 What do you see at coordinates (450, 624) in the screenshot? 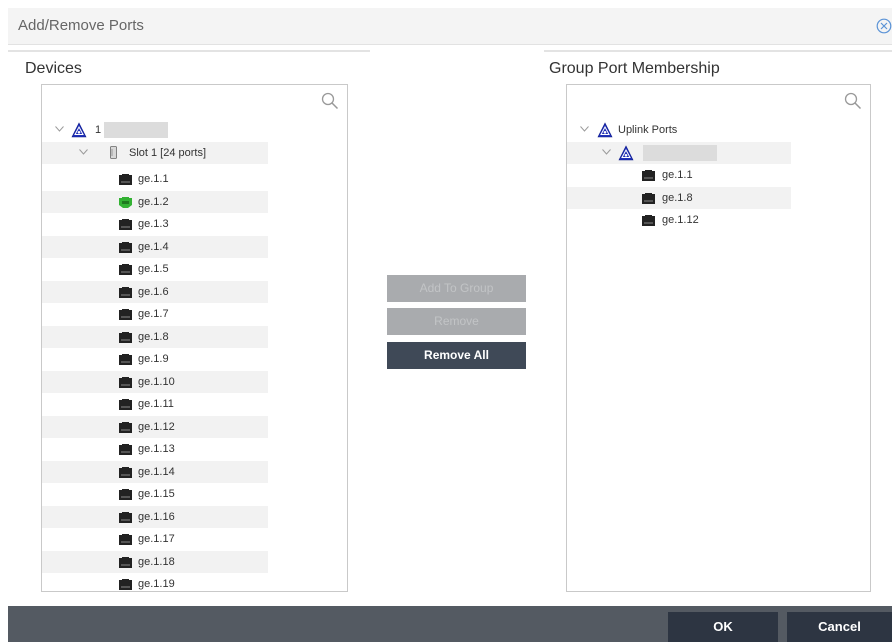
I see `dialog-footer: OK Cancel` at bounding box center [450, 624].